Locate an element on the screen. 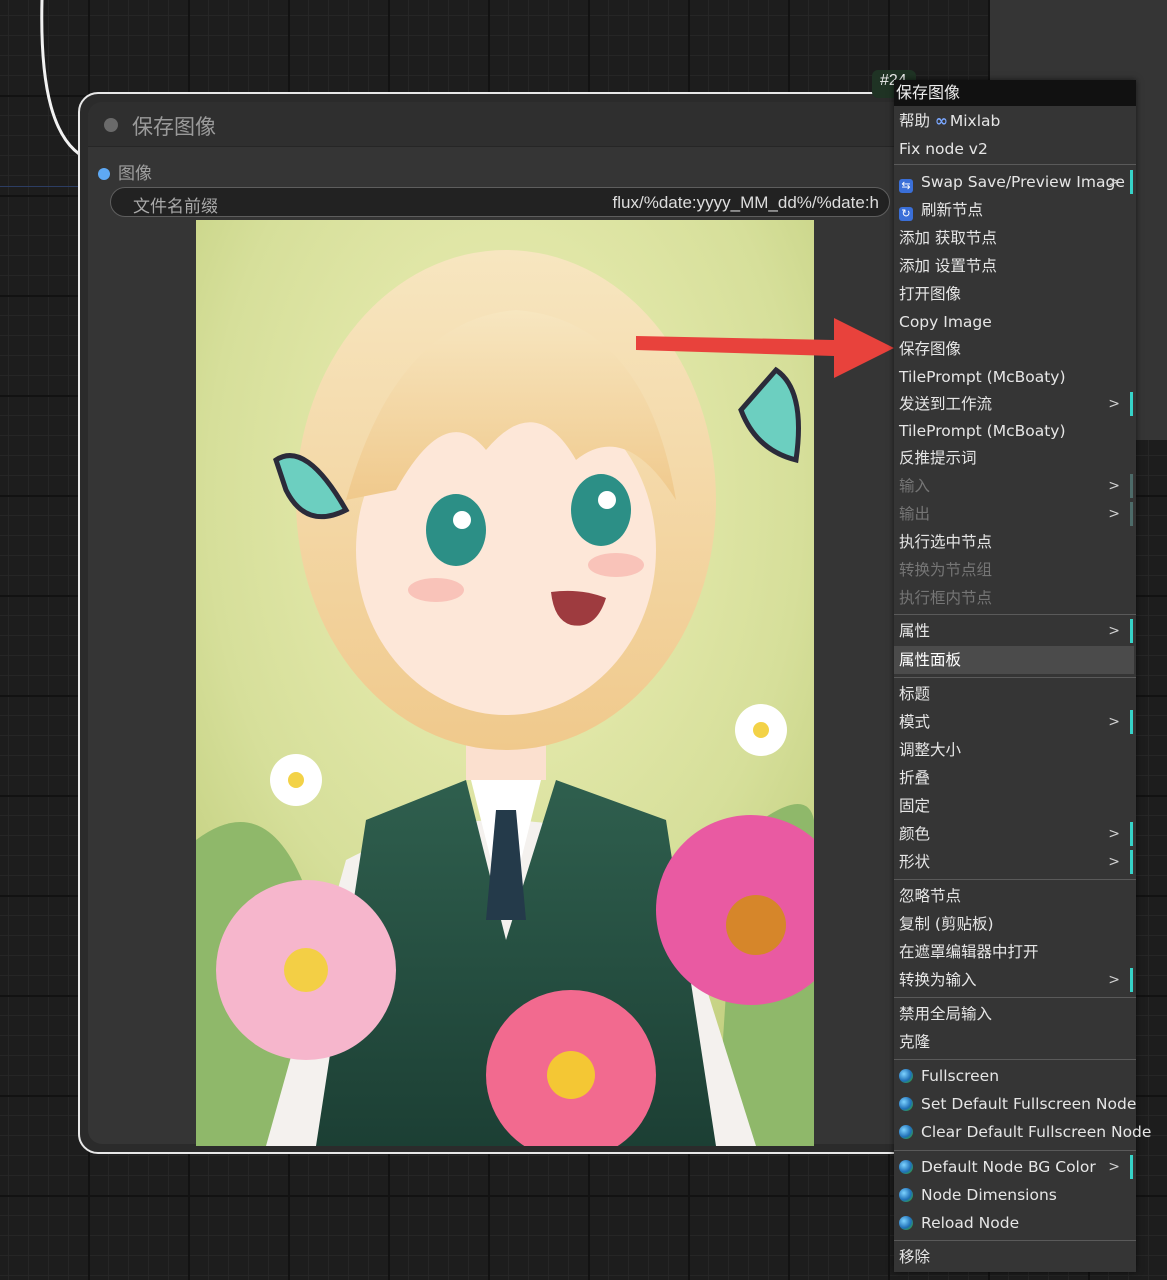 This screenshot has width=1167, height=1280. menu-item-collapse: 折叠 is located at coordinates (1014, 778).